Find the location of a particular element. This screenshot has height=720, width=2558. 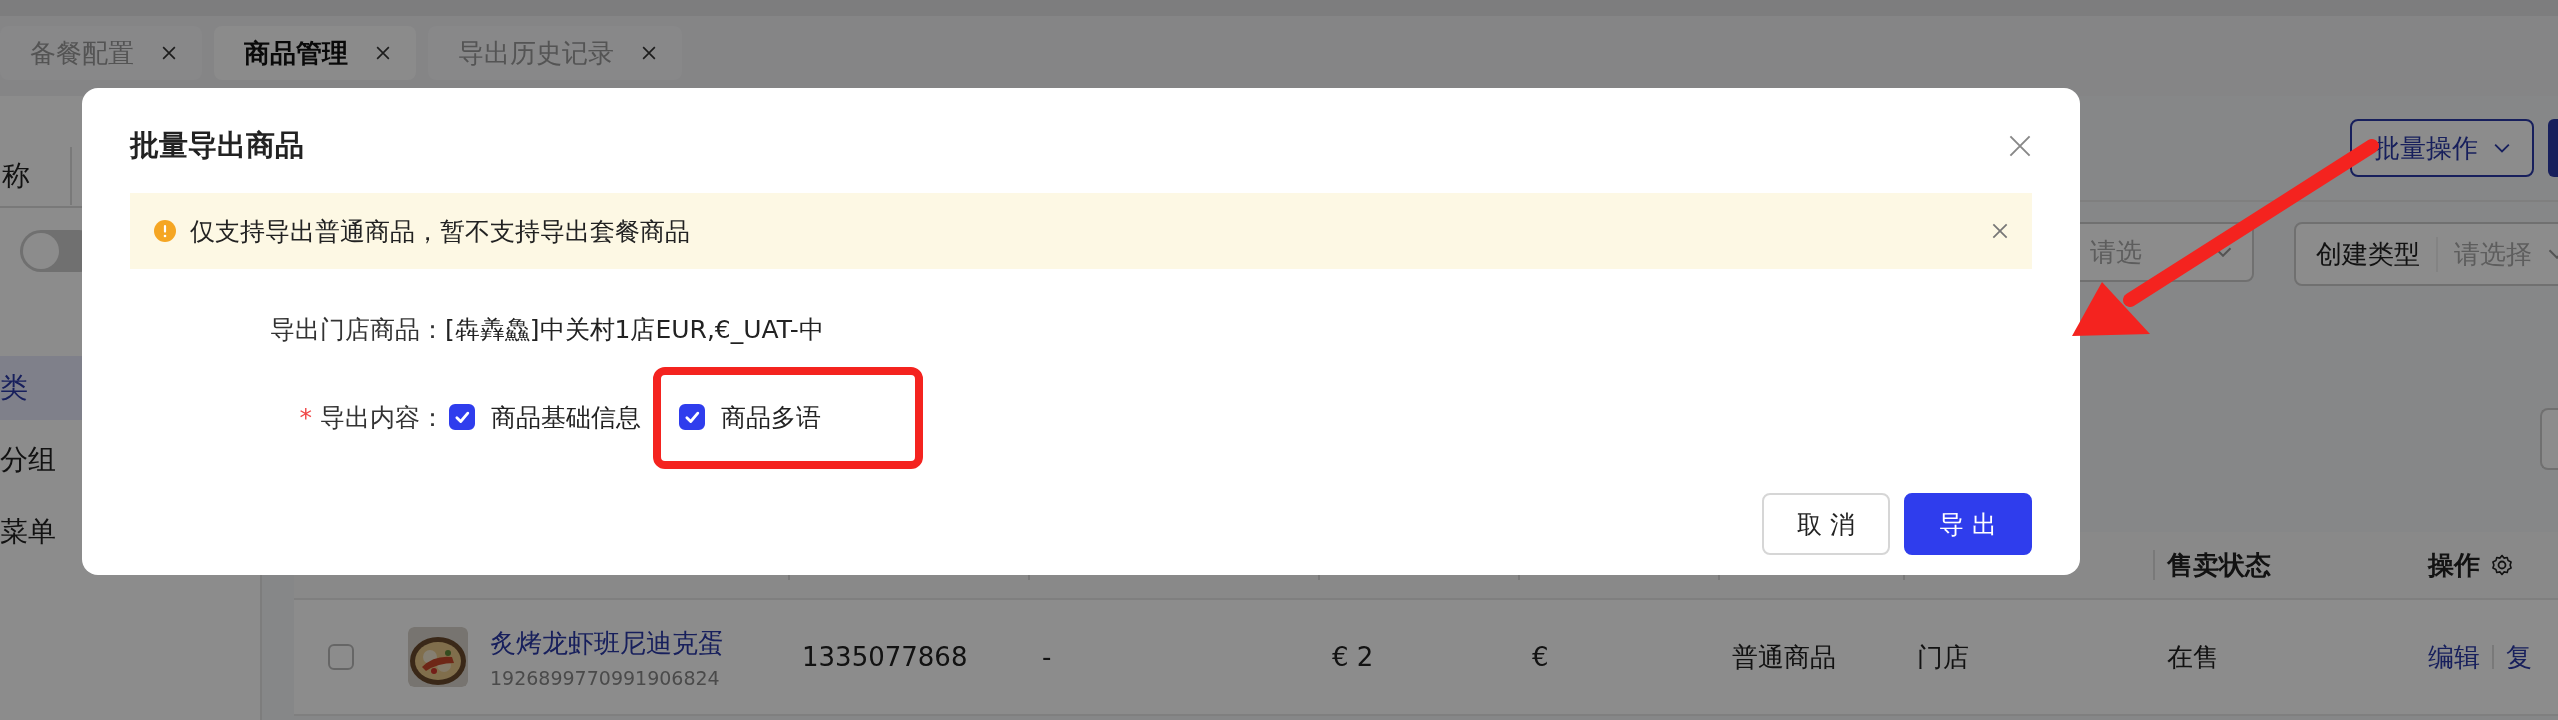

product-name-link: 炙烤龙虾班尼迪克蛋 is located at coordinates (607, 643).